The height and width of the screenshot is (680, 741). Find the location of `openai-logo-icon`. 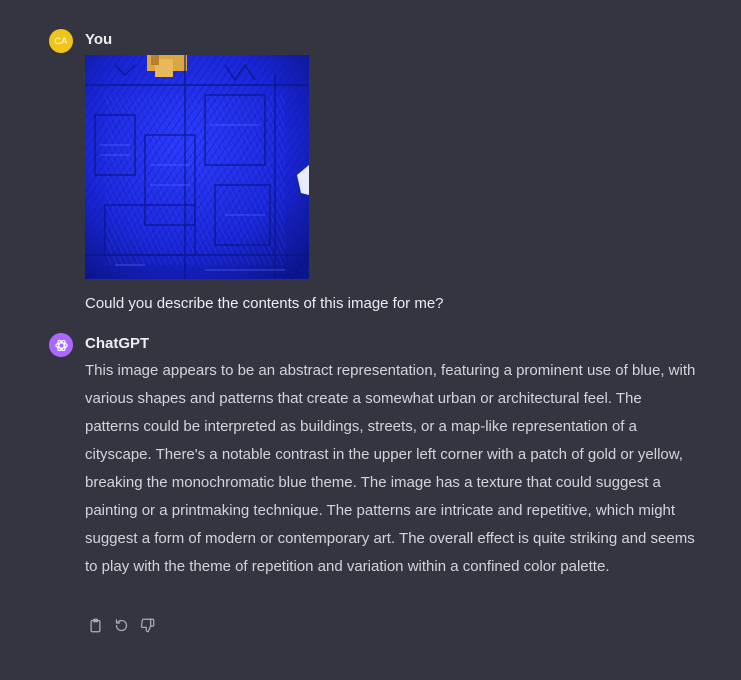

openai-logo-icon is located at coordinates (61, 345).